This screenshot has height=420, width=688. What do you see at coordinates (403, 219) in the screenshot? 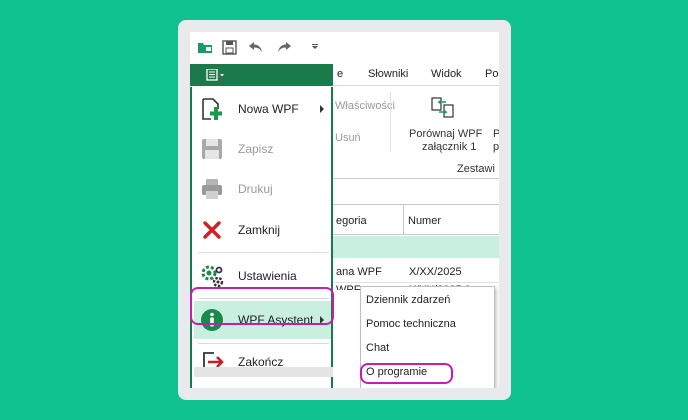
I see `grid-column-divider` at bounding box center [403, 219].